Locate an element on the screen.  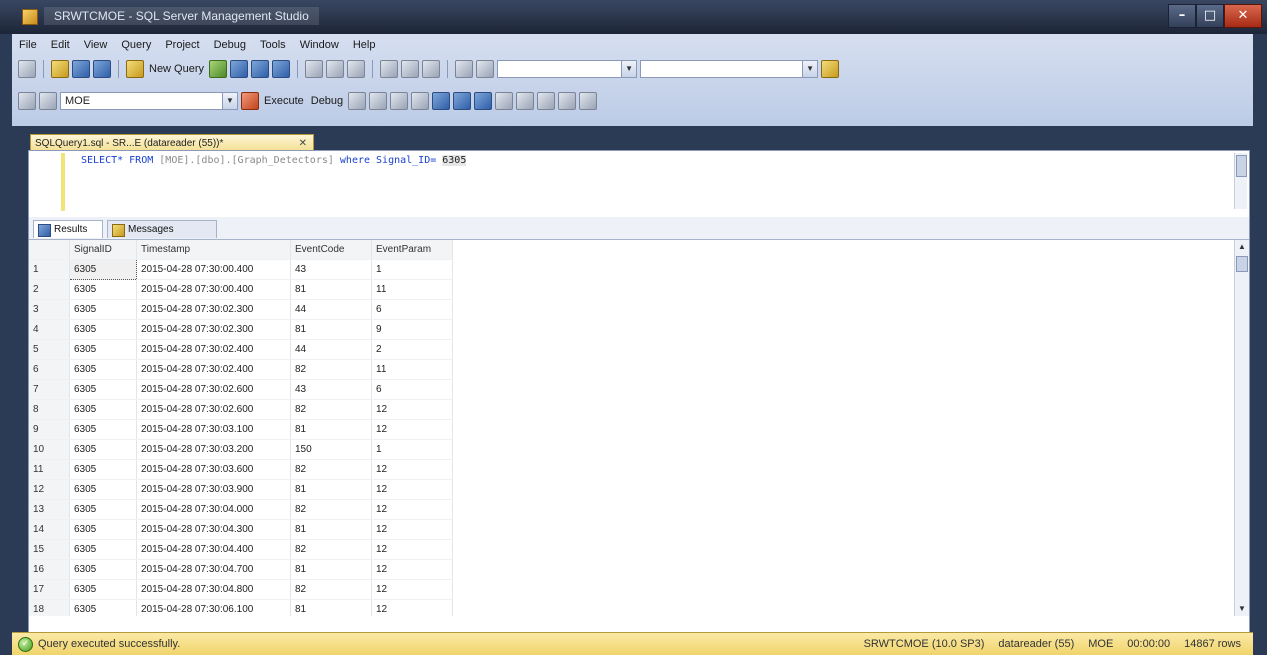
debug-button: Debug is located at coordinates (327, 101).